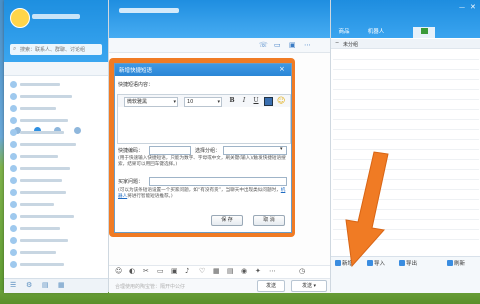  I want to click on chat-top-toolbar: ☏ ▭ ▣ ⋯, so click(220, 45).